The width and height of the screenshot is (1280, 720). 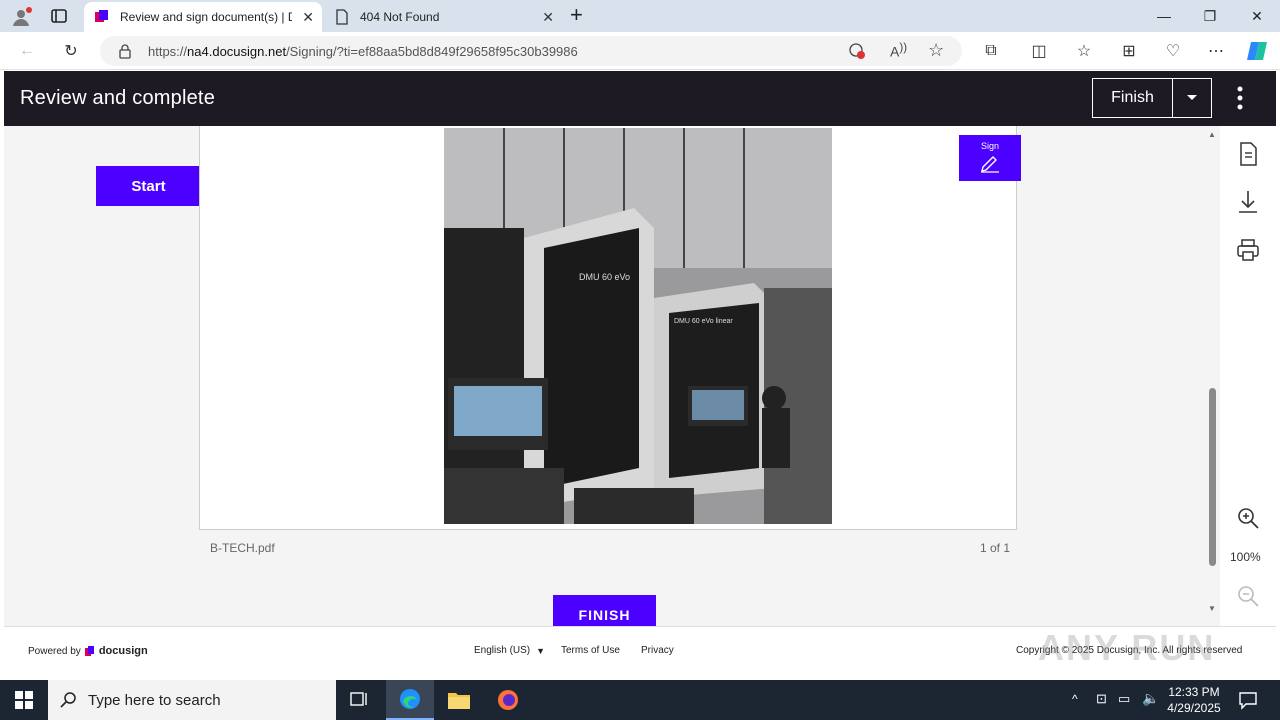 What do you see at coordinates (1039, 51) in the screenshot?
I see `split-screen-icon: ◫` at bounding box center [1039, 51].